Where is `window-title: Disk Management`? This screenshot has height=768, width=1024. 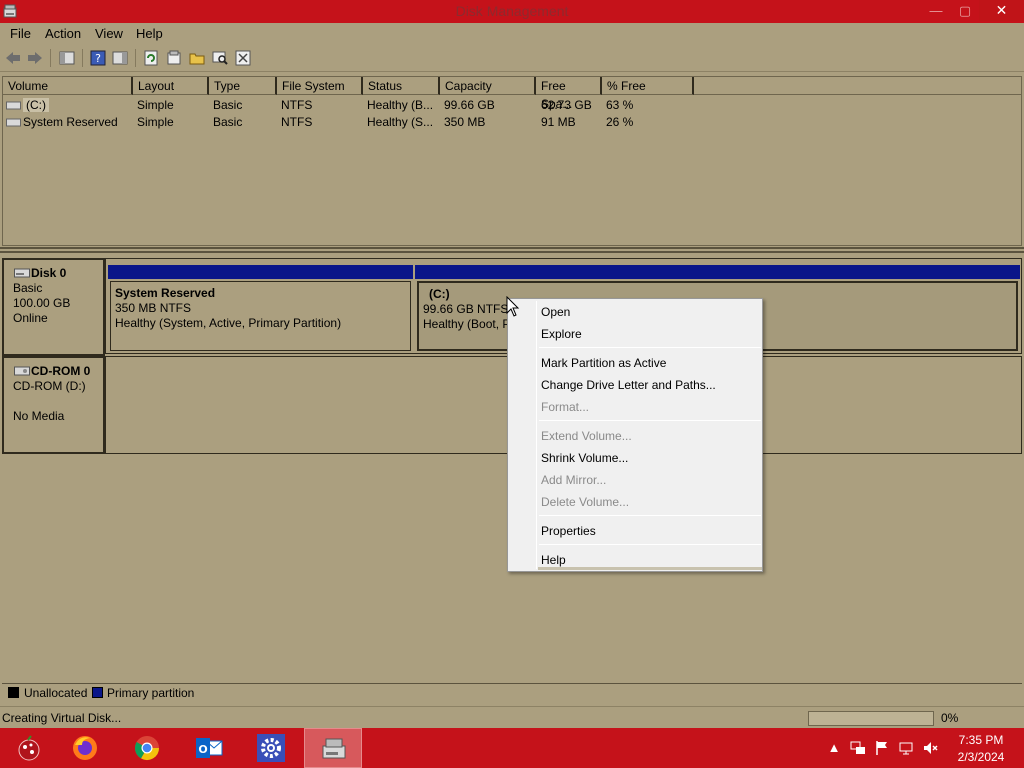 window-title: Disk Management is located at coordinates (512, 11).